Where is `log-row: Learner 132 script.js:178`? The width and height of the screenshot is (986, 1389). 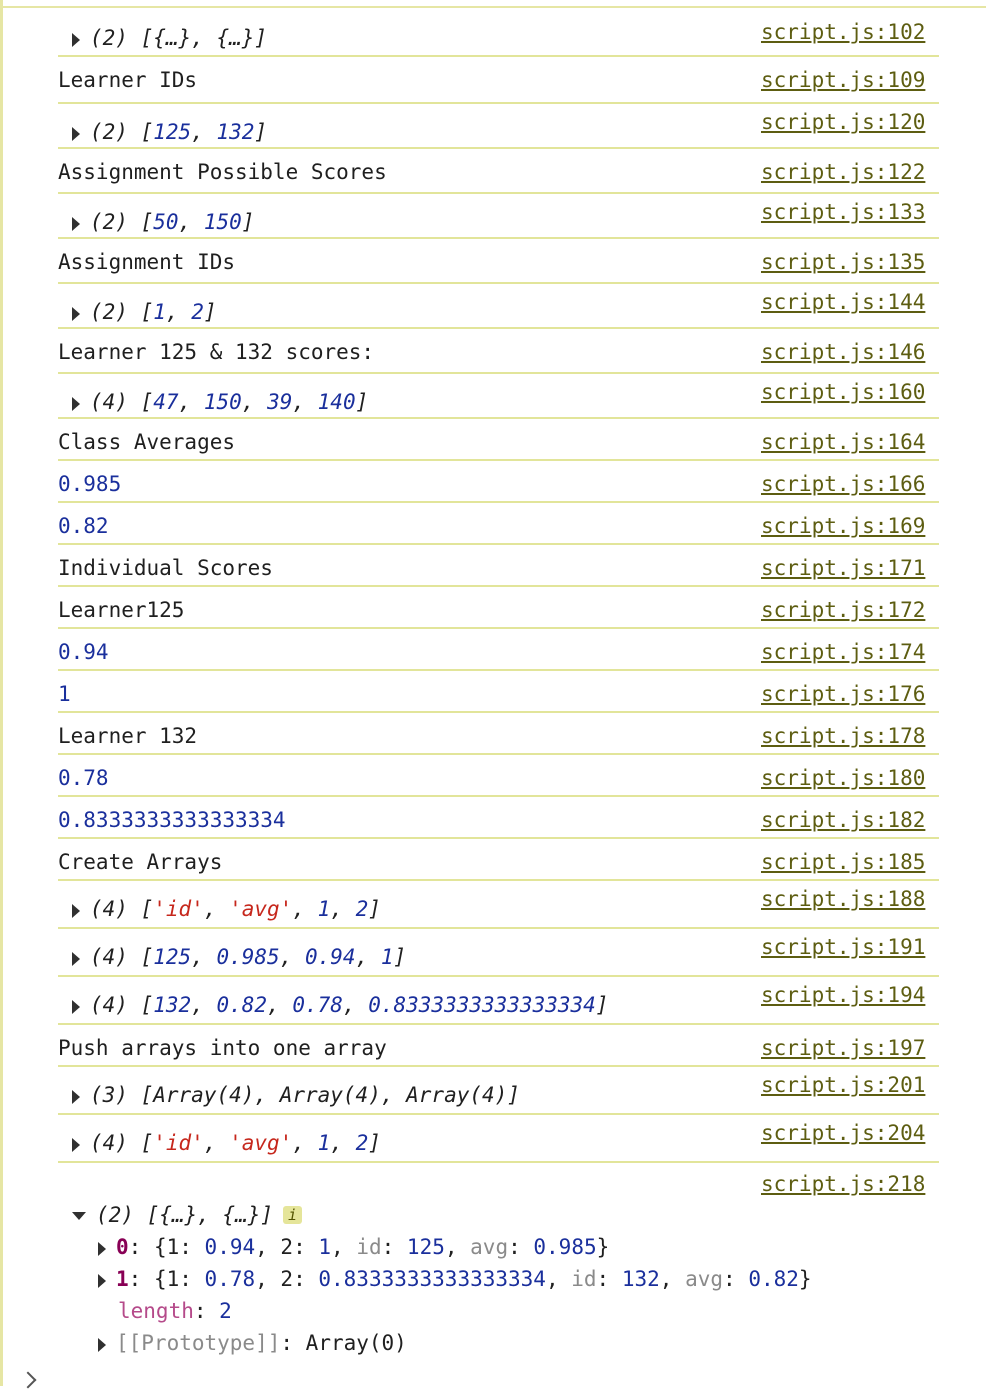
log-row: Learner 132 script.js:178 is located at coordinates (498, 734).